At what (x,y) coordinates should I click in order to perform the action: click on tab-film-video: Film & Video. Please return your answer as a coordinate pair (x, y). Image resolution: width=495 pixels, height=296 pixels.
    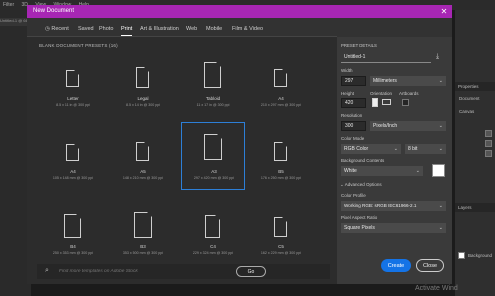
    Looking at the image, I should click on (247, 29).